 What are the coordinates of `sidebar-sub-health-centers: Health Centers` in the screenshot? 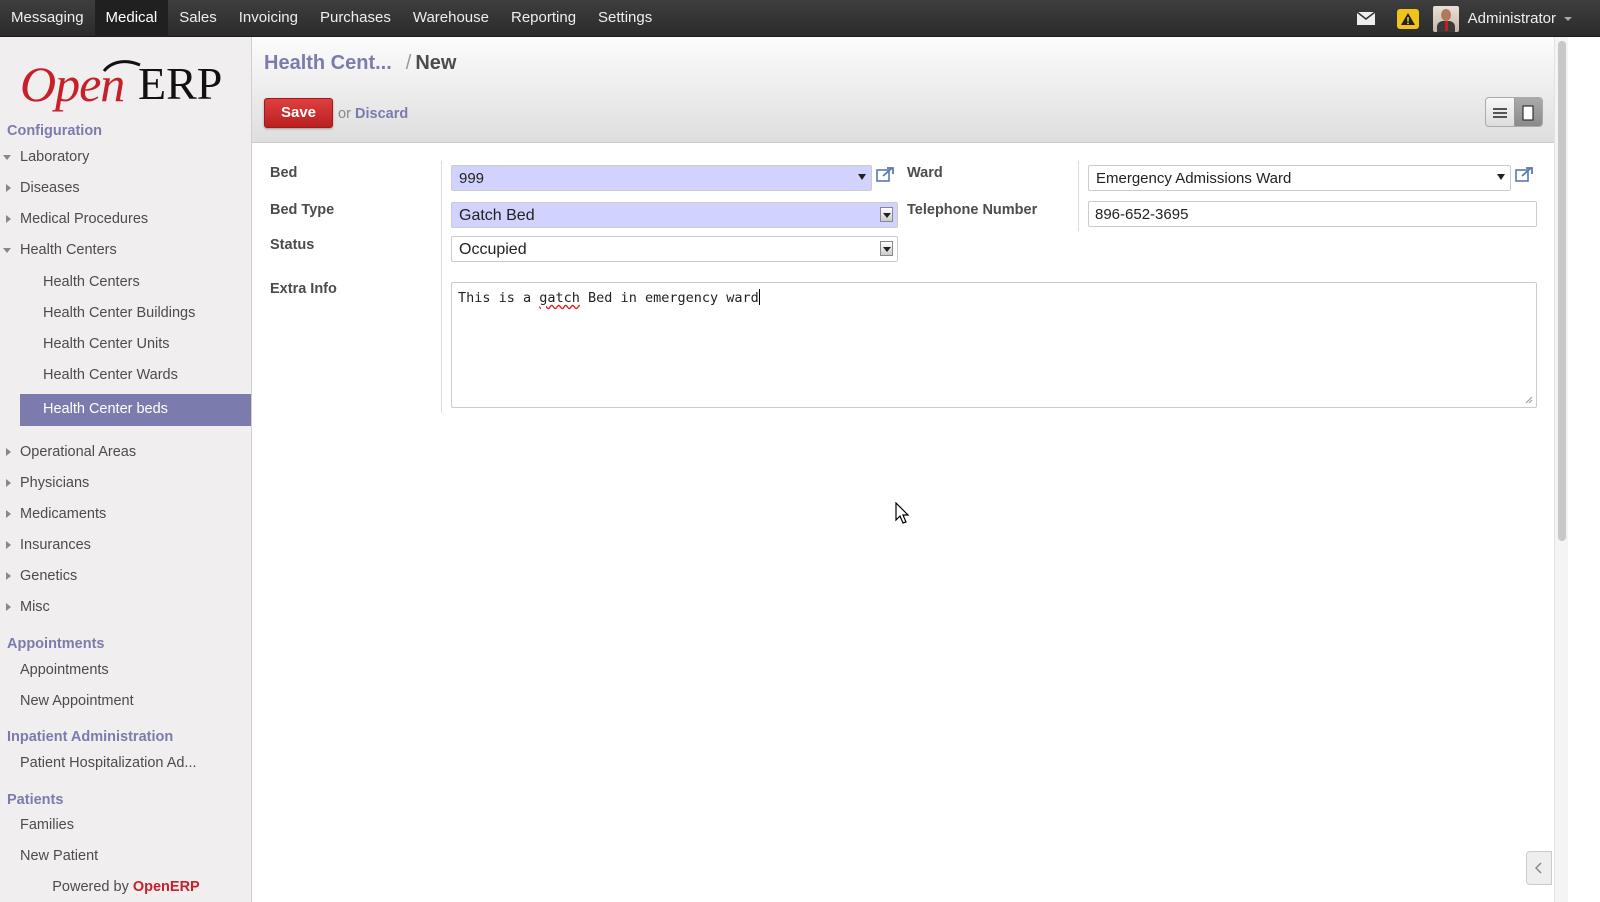 It's located at (91, 282).